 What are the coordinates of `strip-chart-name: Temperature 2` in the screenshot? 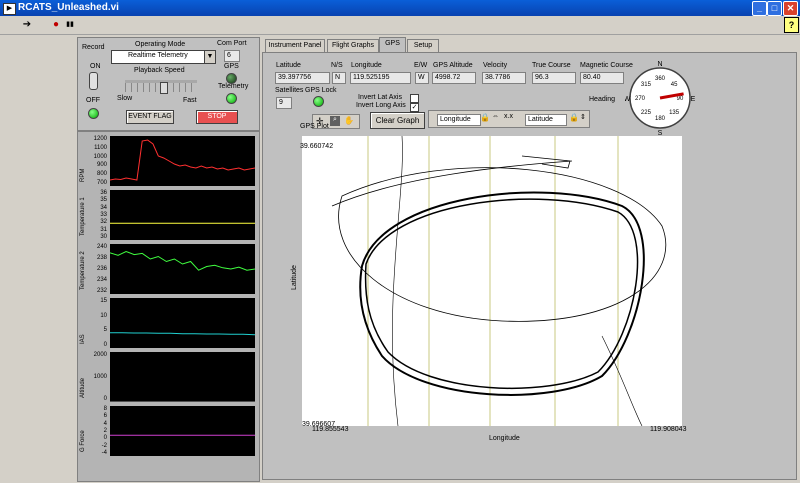 It's located at (83, 270).